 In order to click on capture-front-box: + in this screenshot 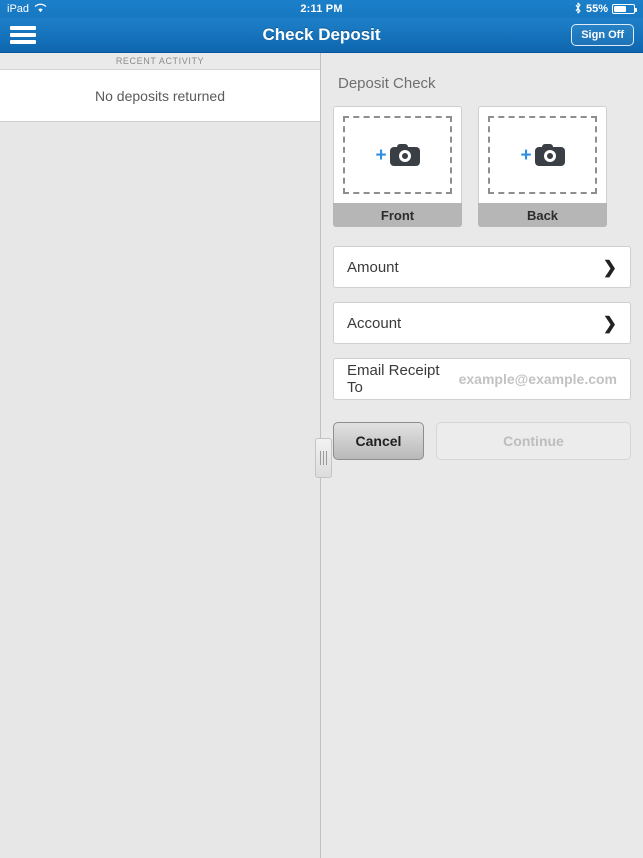, I will do `click(397, 154)`.